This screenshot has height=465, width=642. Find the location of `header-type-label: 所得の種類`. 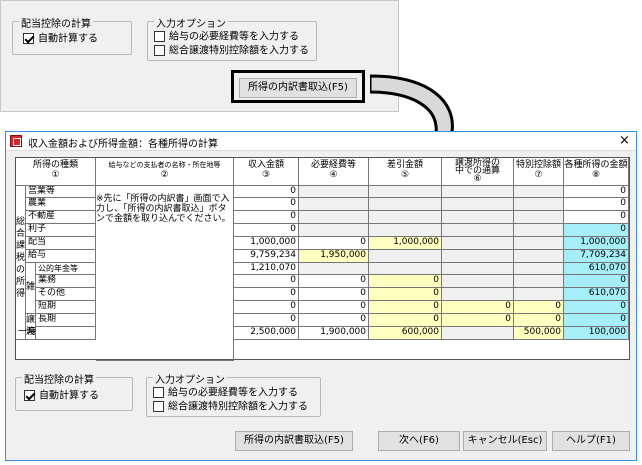

header-type-label: 所得の種類 is located at coordinates (55, 165).